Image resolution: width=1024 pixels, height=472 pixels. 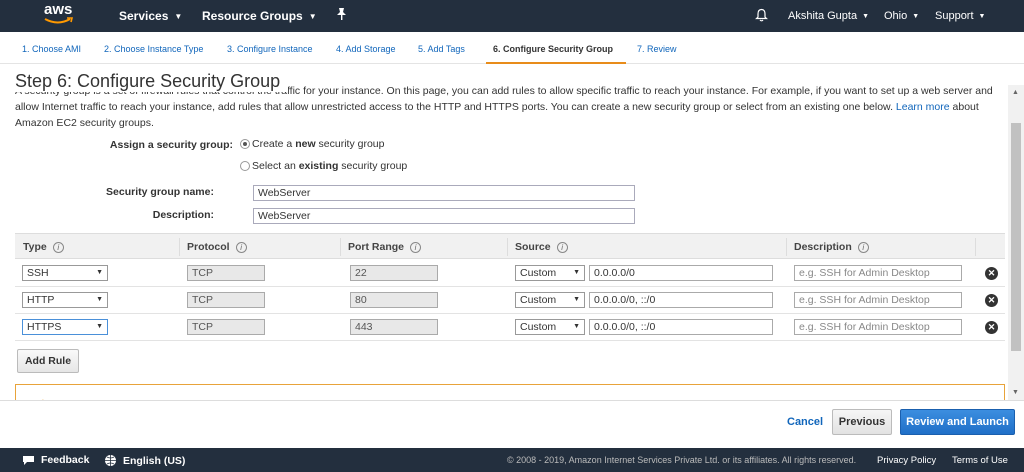 What do you see at coordinates (394, 300) in the screenshot?
I see `port-range-field: 80` at bounding box center [394, 300].